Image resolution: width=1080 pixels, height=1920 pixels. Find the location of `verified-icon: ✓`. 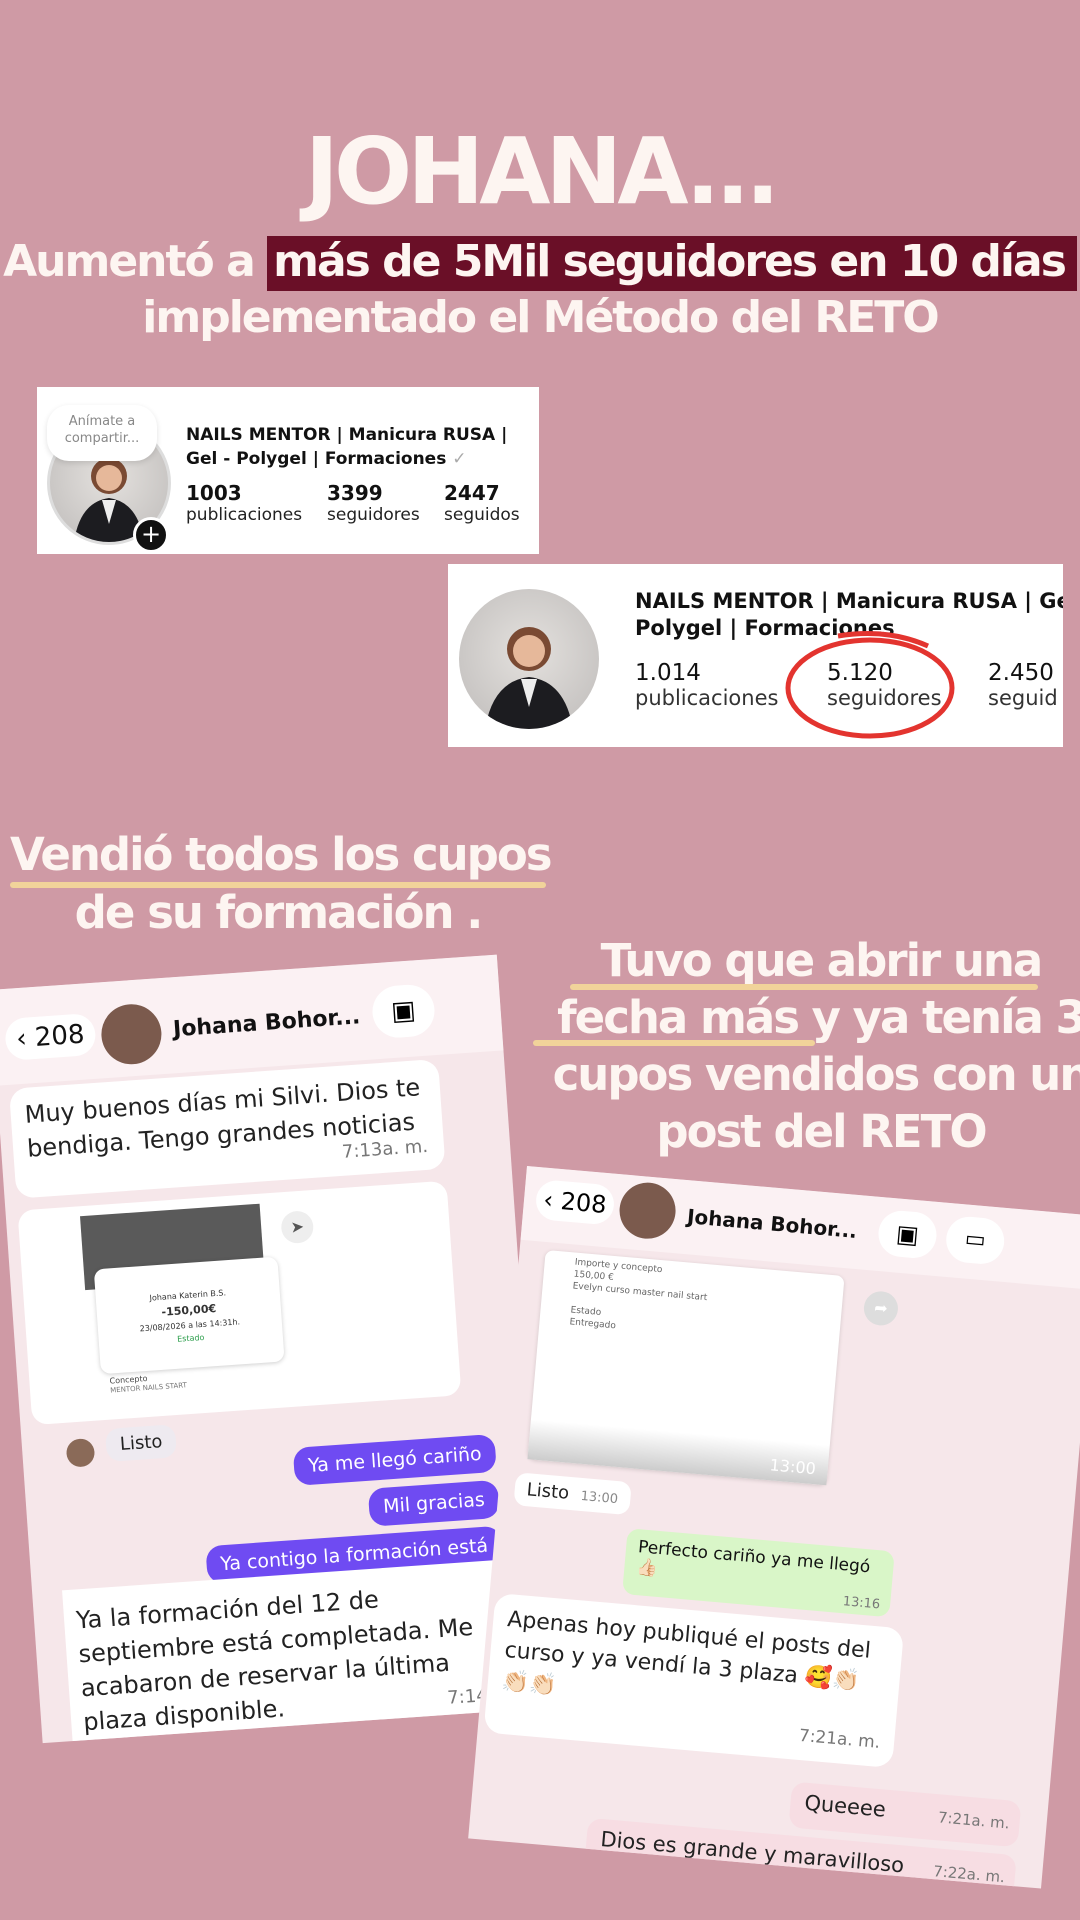

verified-icon: ✓ is located at coordinates (459, 459).